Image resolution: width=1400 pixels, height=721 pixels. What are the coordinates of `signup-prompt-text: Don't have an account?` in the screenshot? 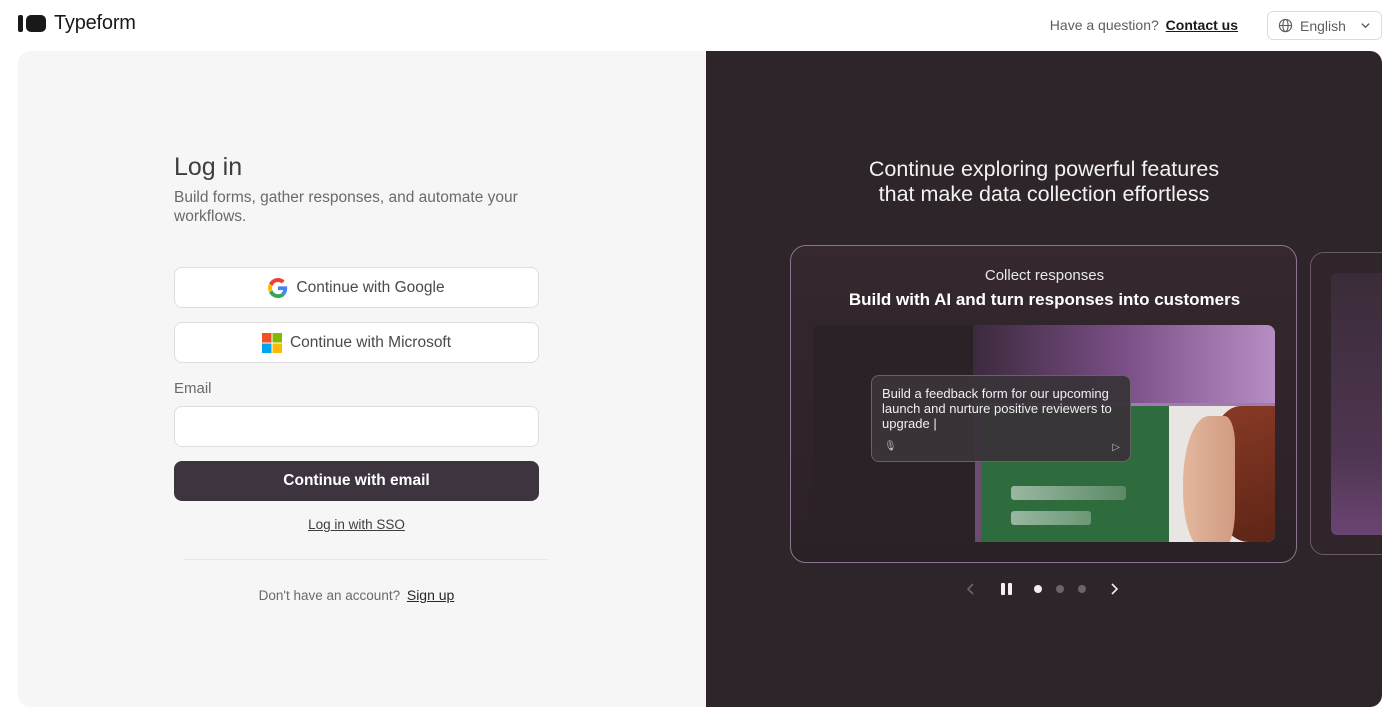 It's located at (329, 595).